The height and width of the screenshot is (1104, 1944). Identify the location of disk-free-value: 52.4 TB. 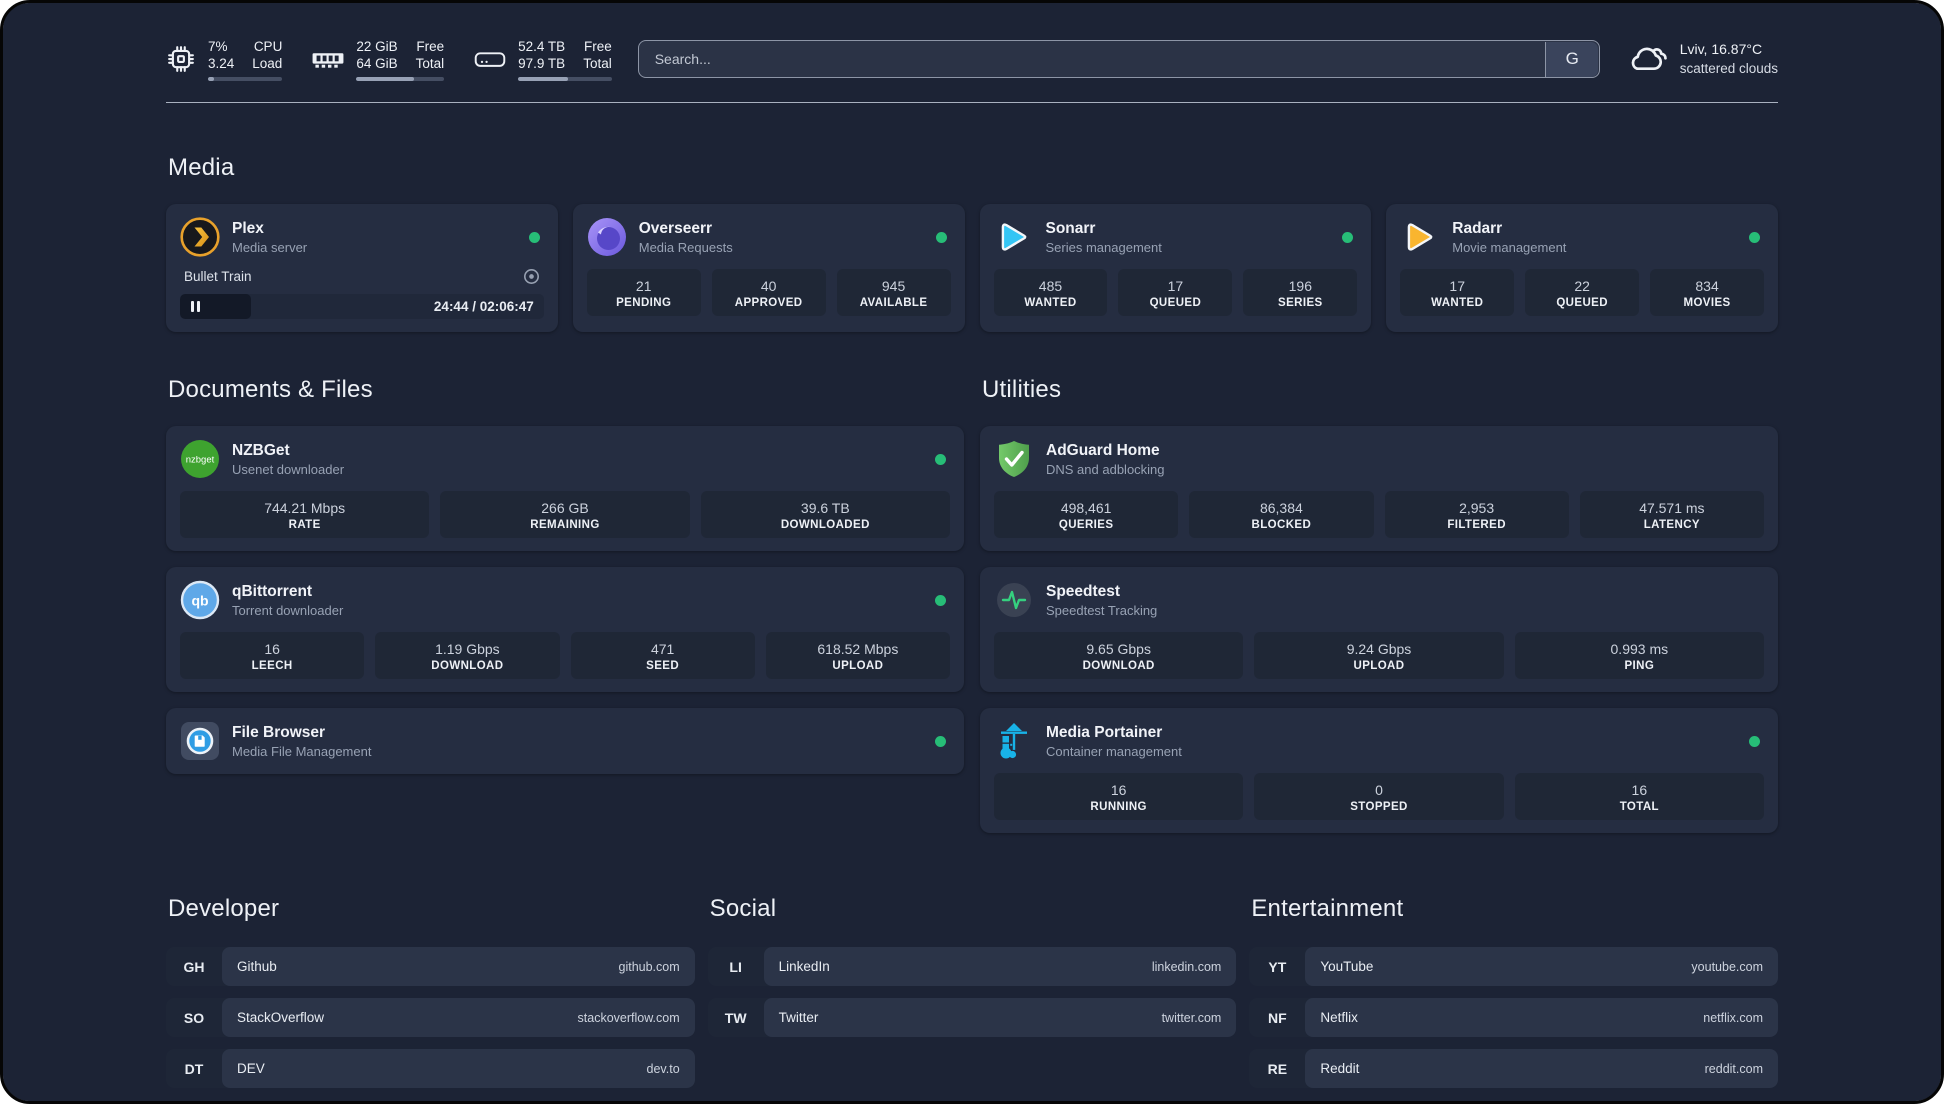
(542, 46).